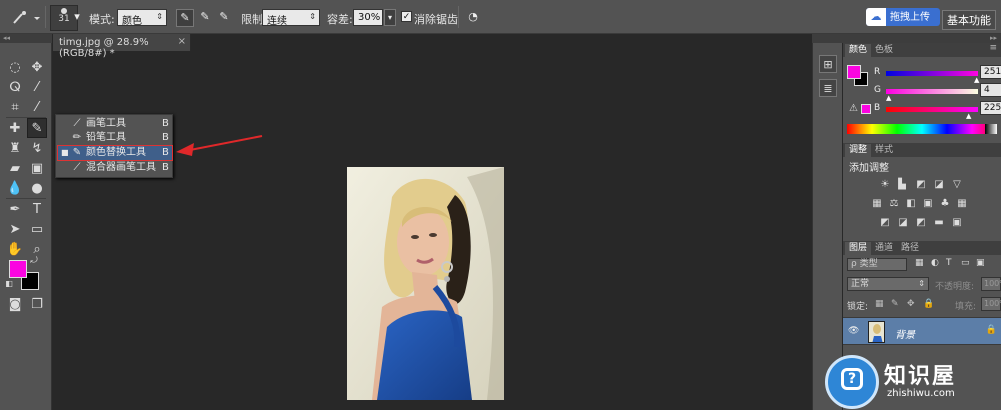  What do you see at coordinates (885, 223) in the screenshot?
I see `invert-icon: ◩` at bounding box center [885, 223].